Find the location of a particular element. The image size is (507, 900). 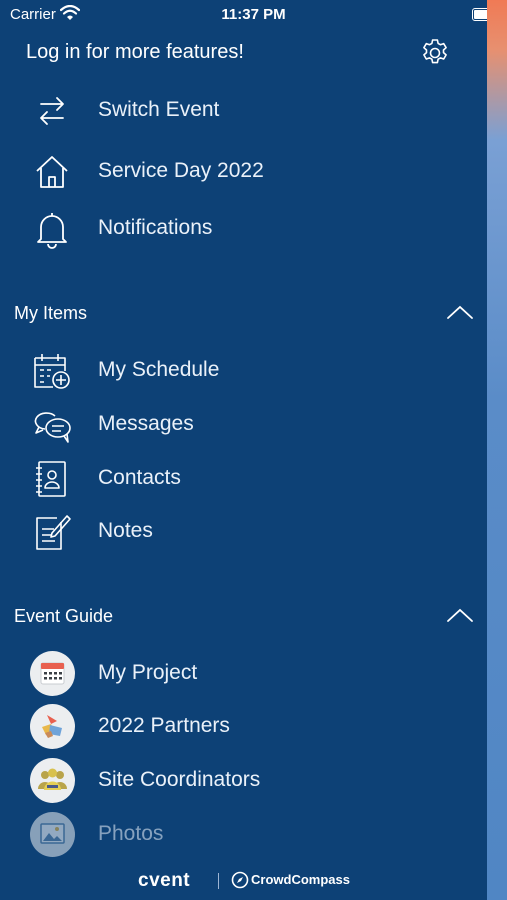

section-title: My Items is located at coordinates (51, 313).